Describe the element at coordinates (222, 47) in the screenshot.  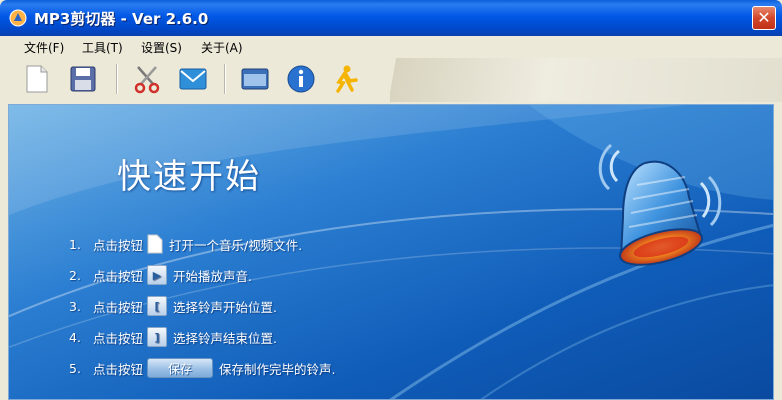
I see `menu-about: 关于(A)` at that location.